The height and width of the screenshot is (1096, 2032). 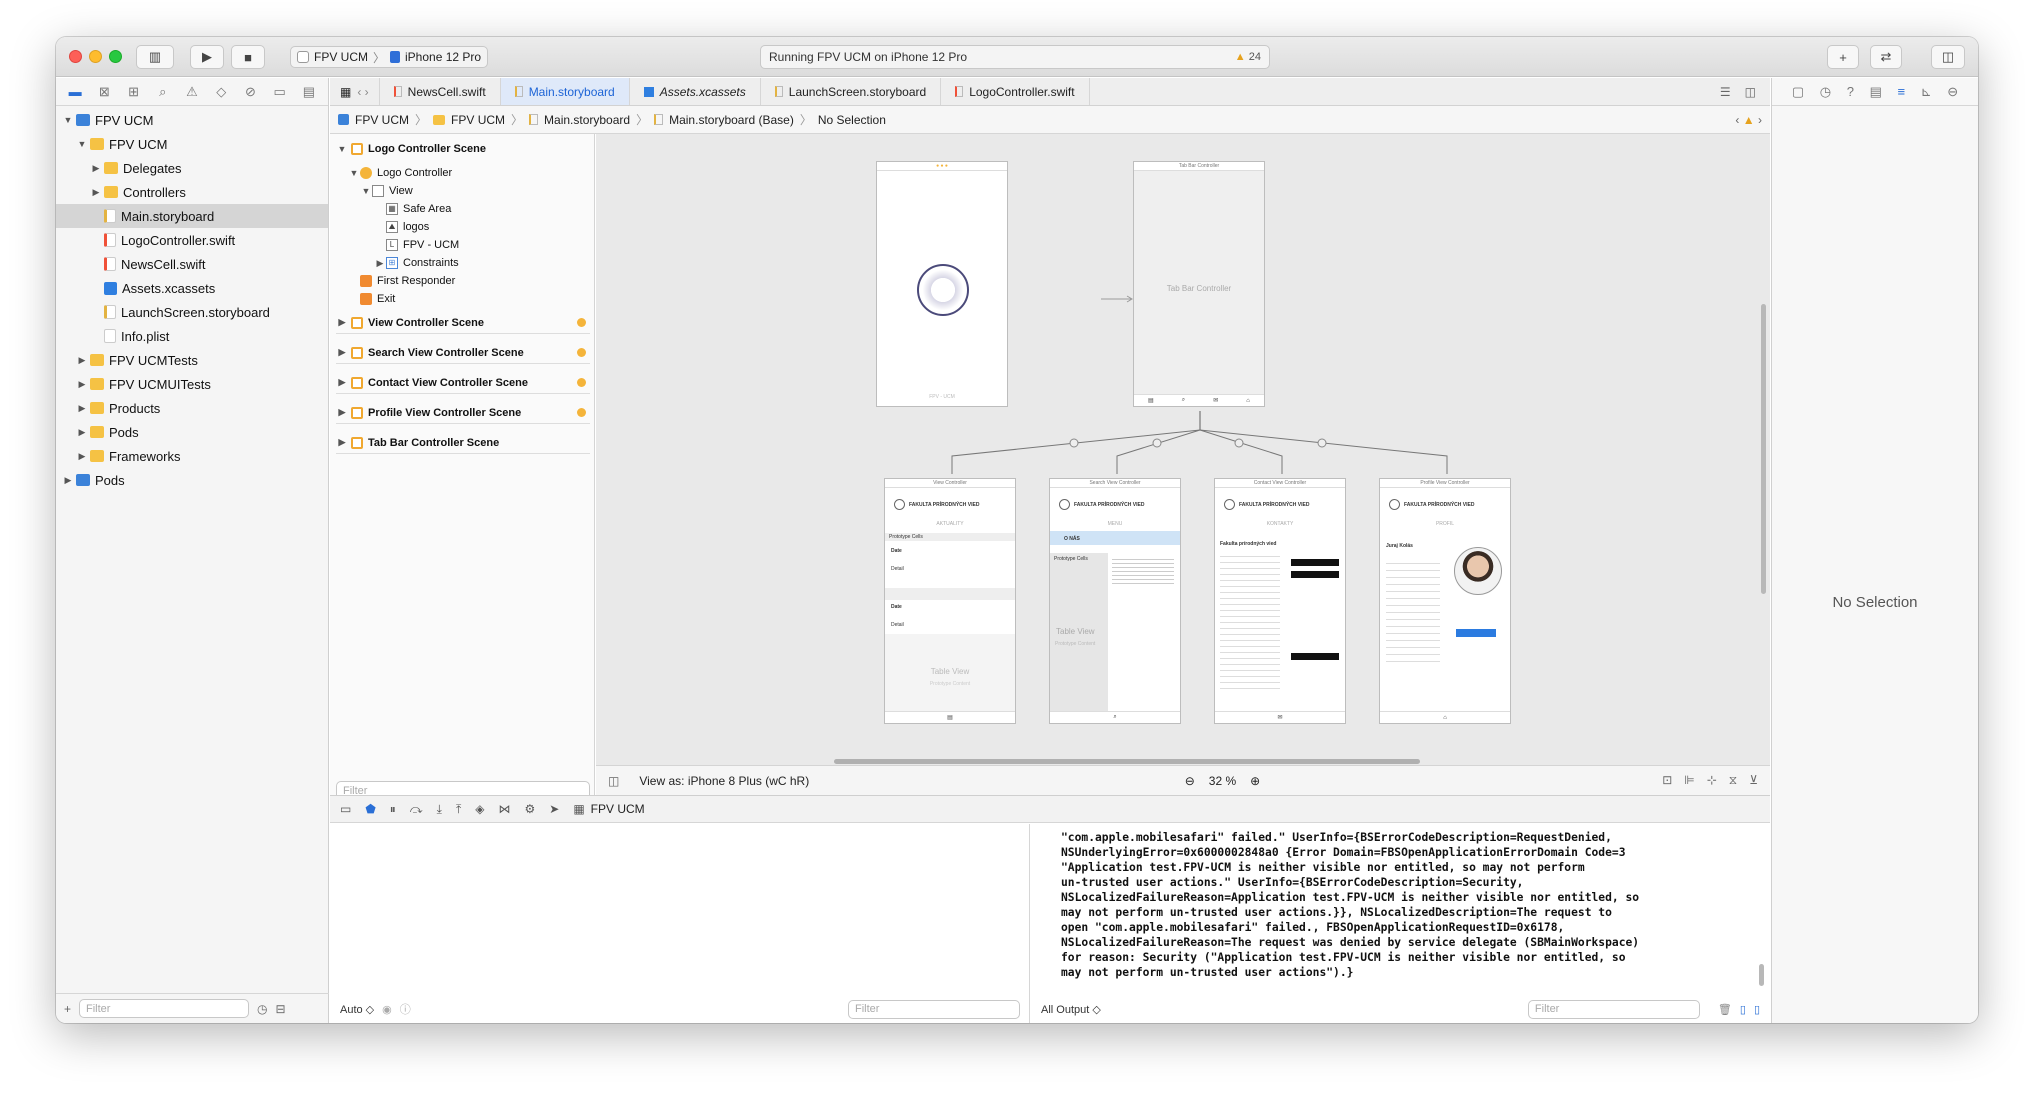 What do you see at coordinates (1952, 92) in the screenshot?
I see `connections-icon: ⊖` at bounding box center [1952, 92].